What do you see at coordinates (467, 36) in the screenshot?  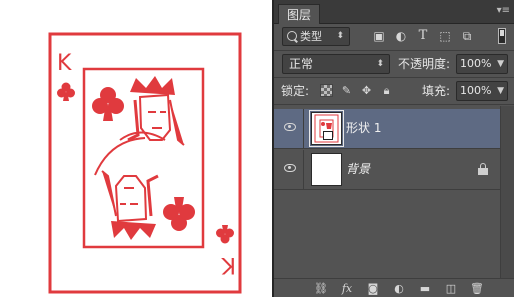 I see `smart-object-filter-icon: ⧉` at bounding box center [467, 36].